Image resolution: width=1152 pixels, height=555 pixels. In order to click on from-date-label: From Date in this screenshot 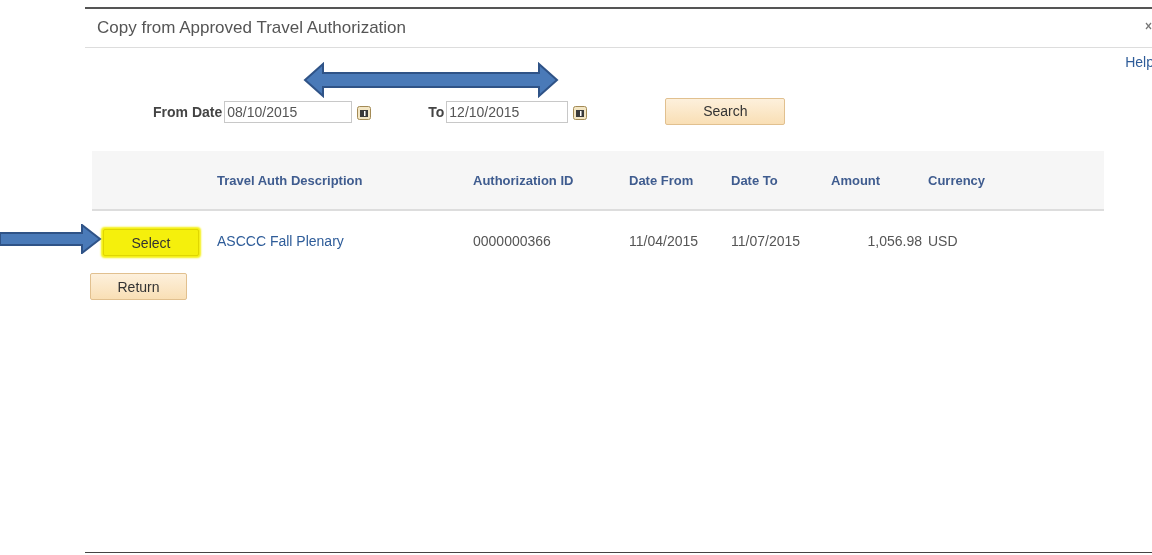, I will do `click(188, 112)`.